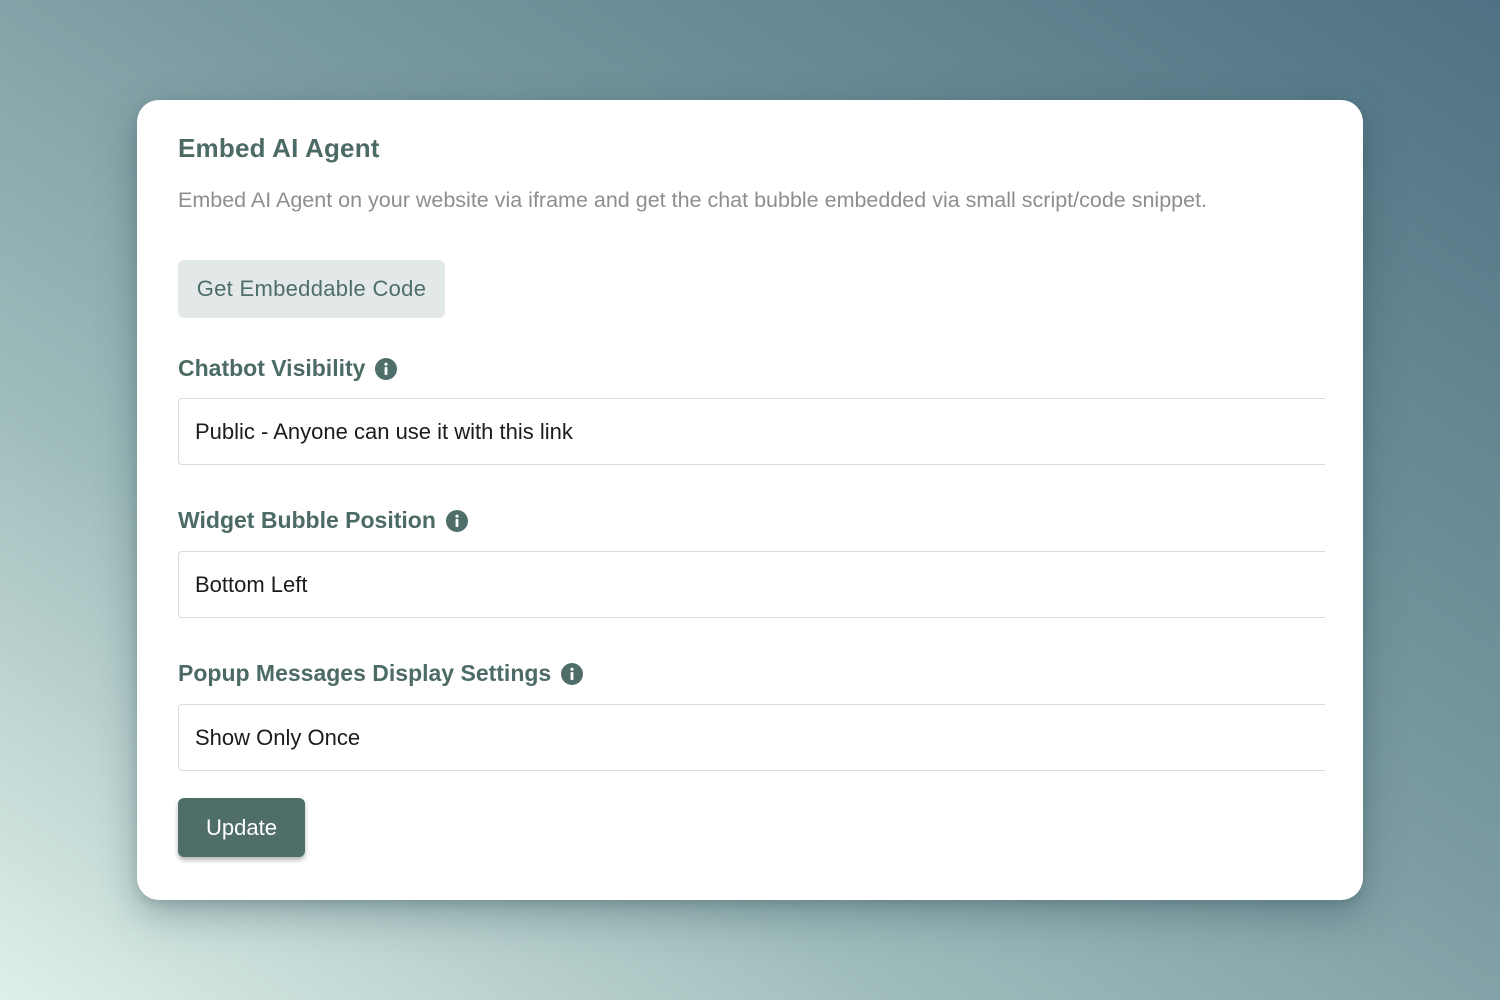  What do you see at coordinates (365, 673) in the screenshot?
I see `popup-display-settings-label: Popup Messages Display Settings` at bounding box center [365, 673].